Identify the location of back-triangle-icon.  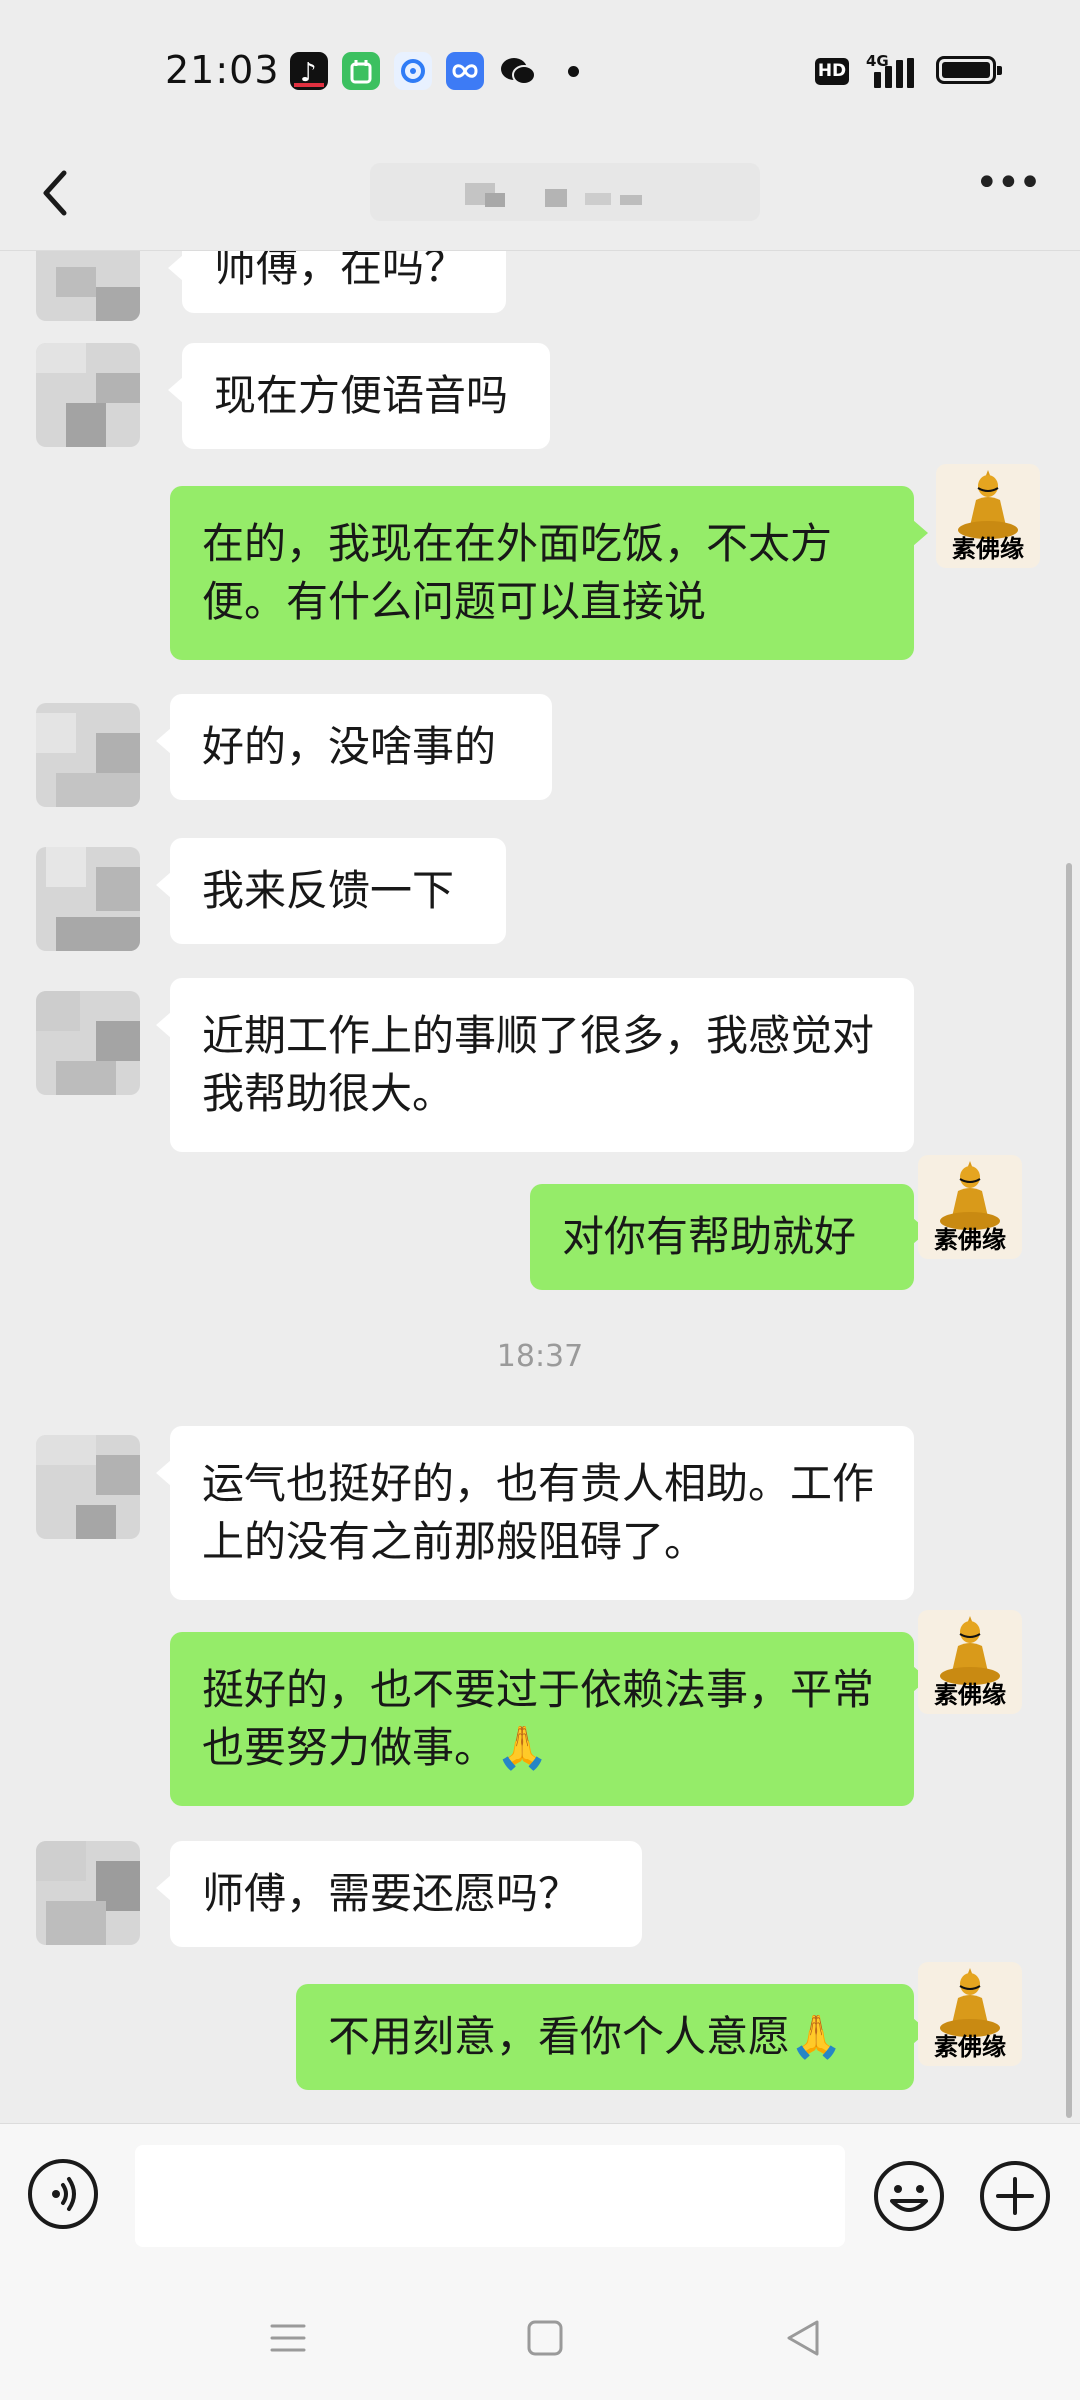
(803, 2338).